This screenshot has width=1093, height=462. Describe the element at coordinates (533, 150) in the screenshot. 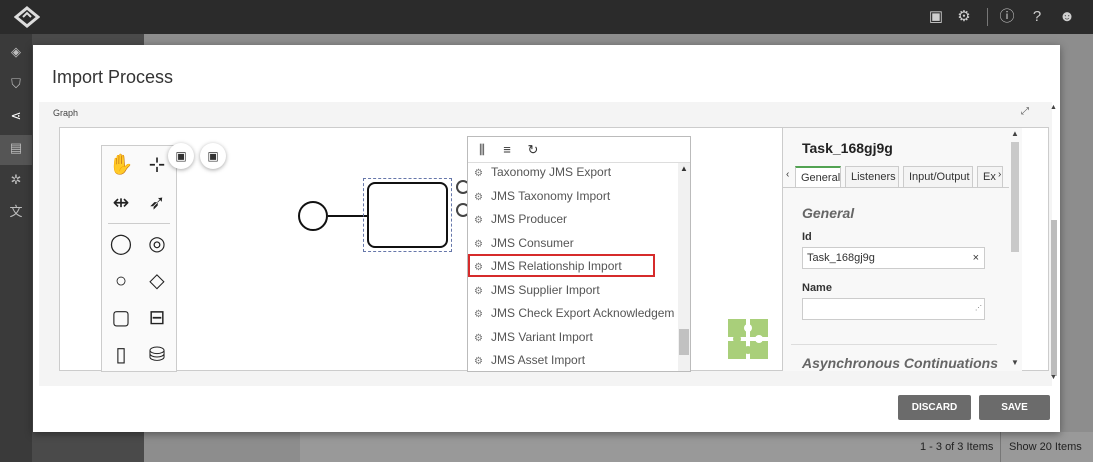

I see `refresh-icon: ↻` at that location.